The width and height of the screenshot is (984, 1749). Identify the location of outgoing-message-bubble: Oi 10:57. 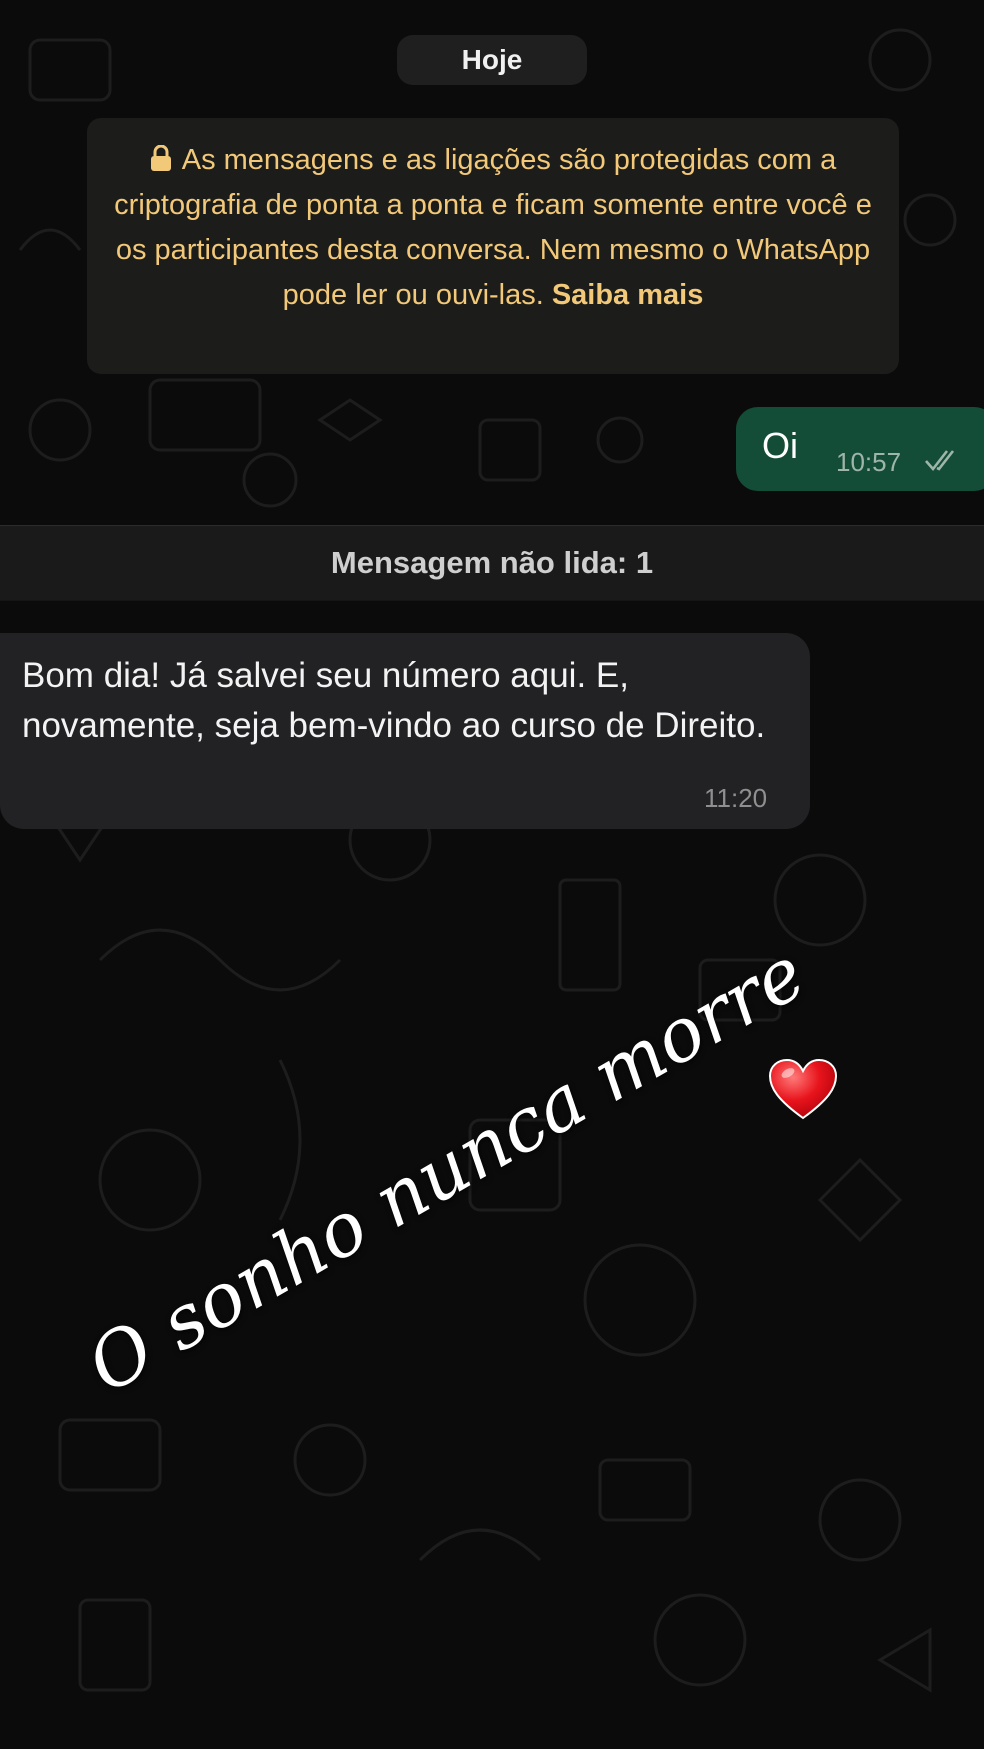
(860, 449).